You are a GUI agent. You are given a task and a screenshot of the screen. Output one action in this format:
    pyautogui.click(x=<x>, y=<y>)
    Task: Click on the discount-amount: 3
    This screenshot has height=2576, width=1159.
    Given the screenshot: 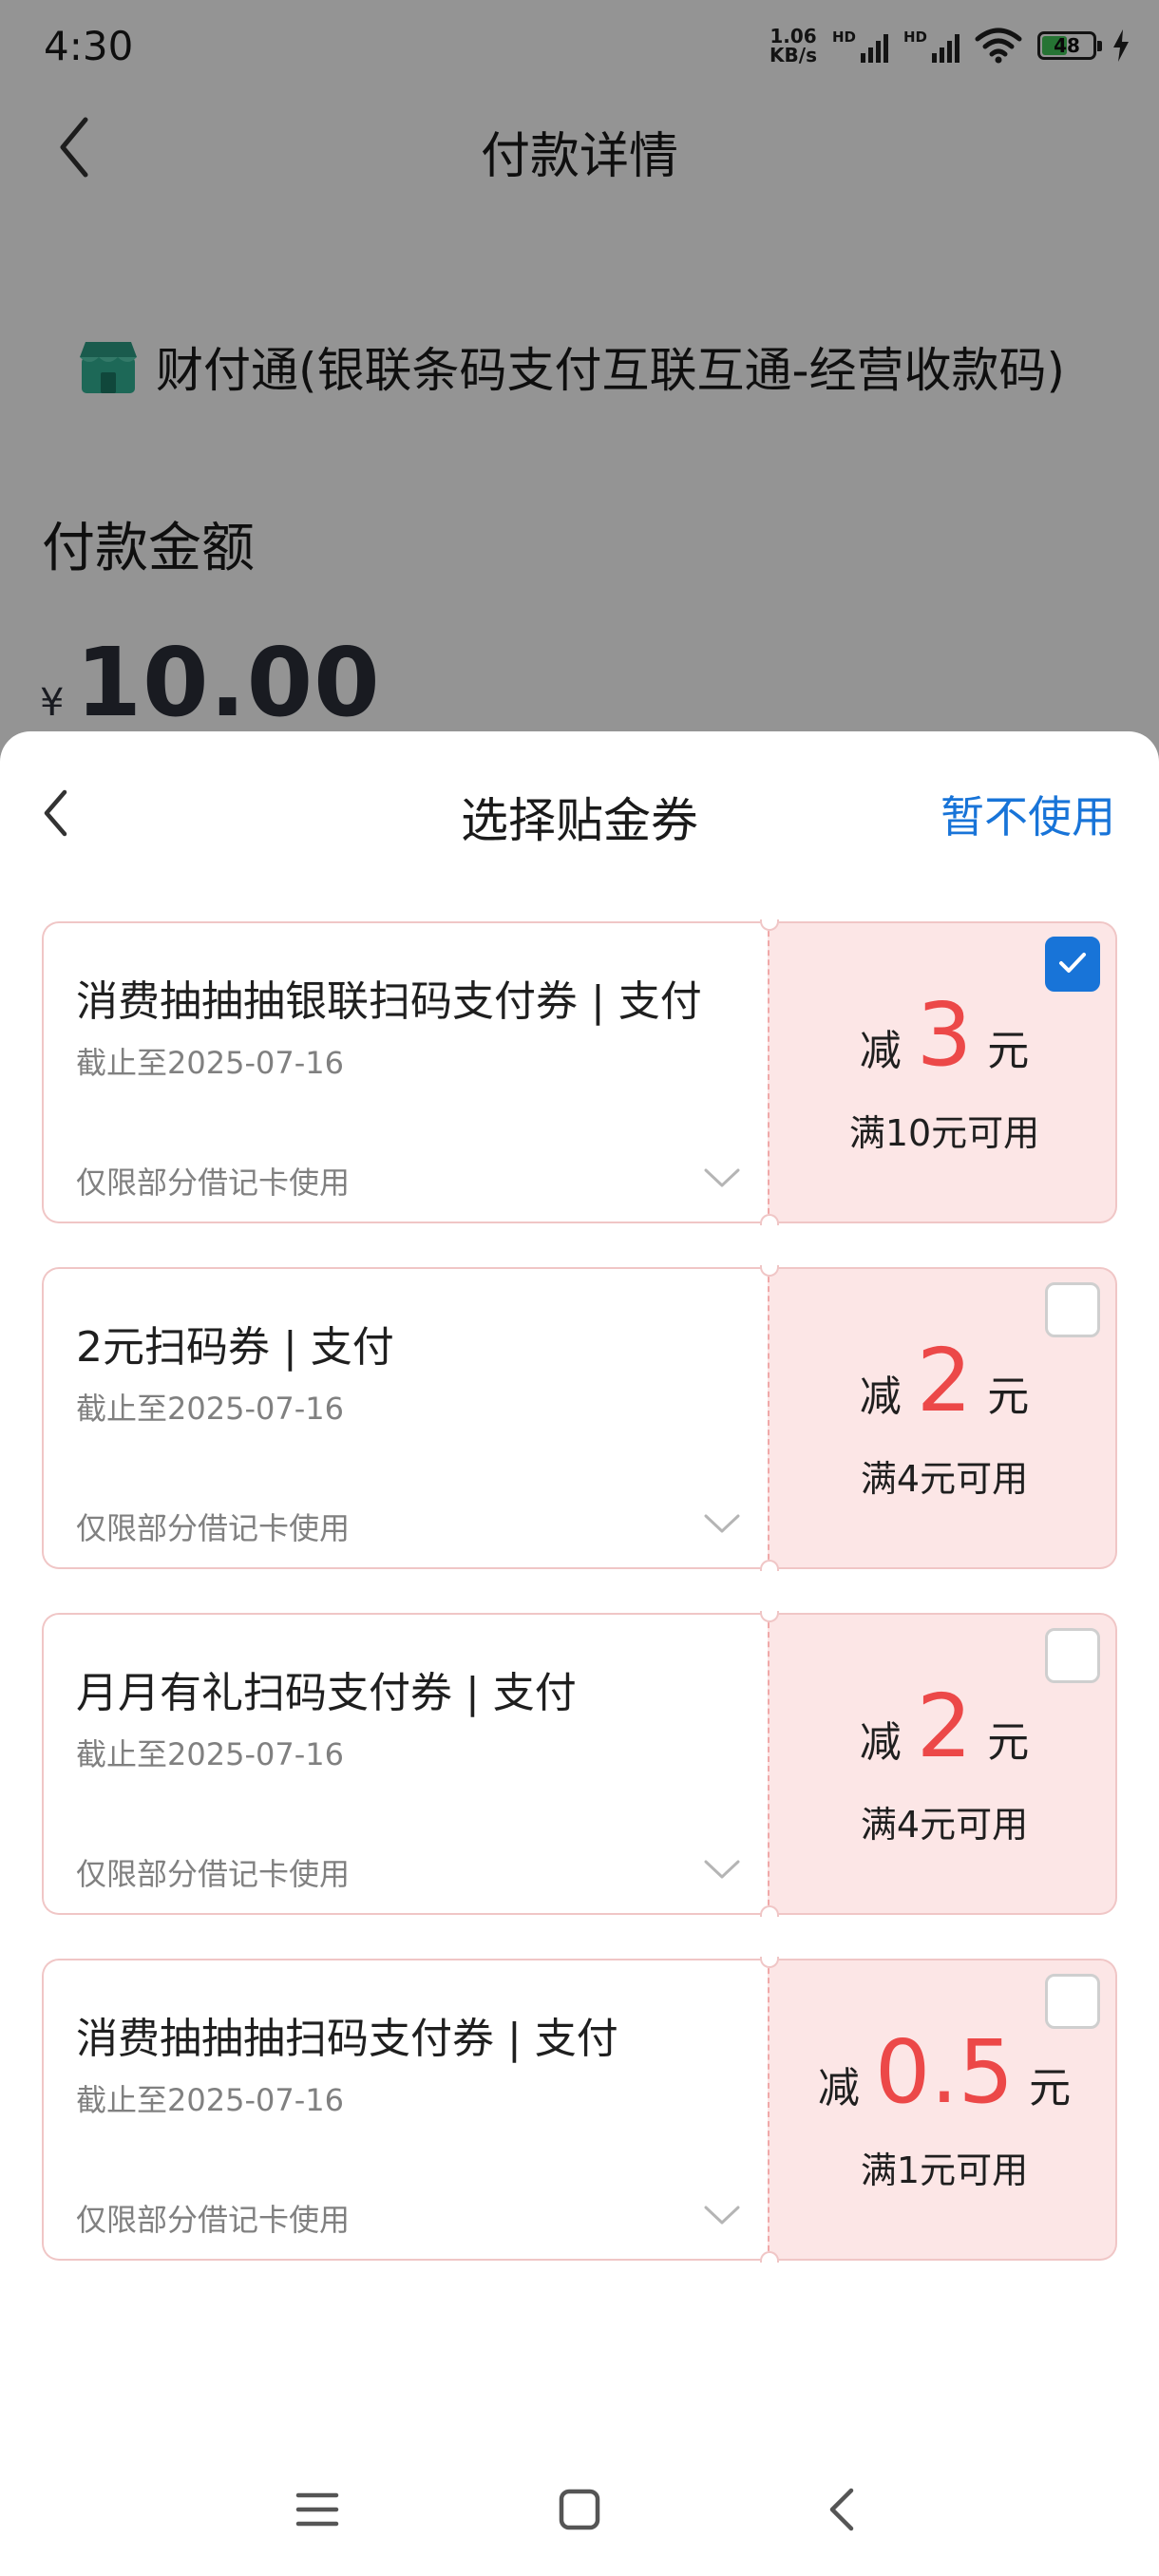 What is the action you would take?
    pyautogui.click(x=944, y=1035)
    